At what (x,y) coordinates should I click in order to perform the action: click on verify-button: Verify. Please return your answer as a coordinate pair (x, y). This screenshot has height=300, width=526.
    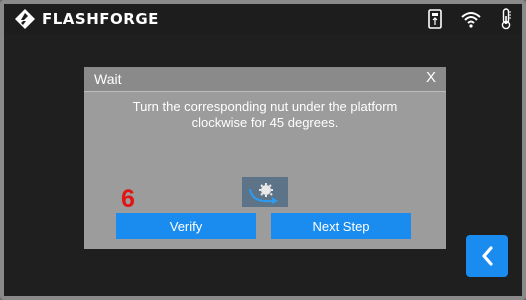
    Looking at the image, I should click on (186, 226).